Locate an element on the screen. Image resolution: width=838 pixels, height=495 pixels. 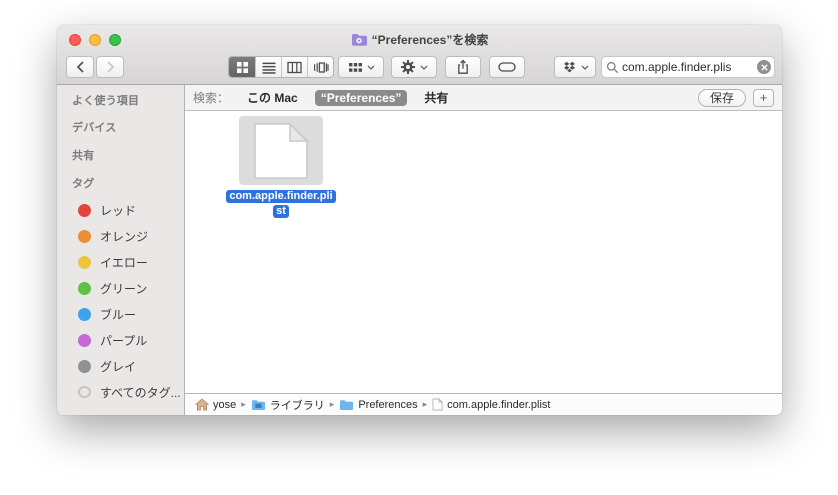
tag-label: ブルー is located at coordinates (118, 314).